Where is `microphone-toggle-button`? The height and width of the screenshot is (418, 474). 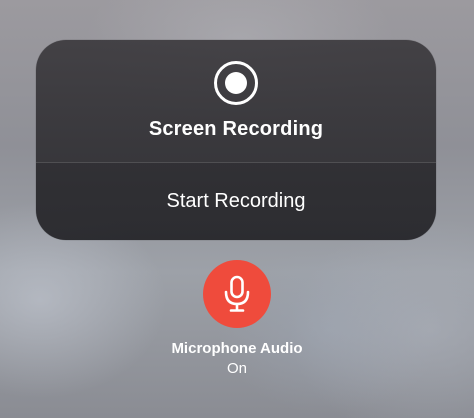
microphone-toggle-button is located at coordinates (237, 294).